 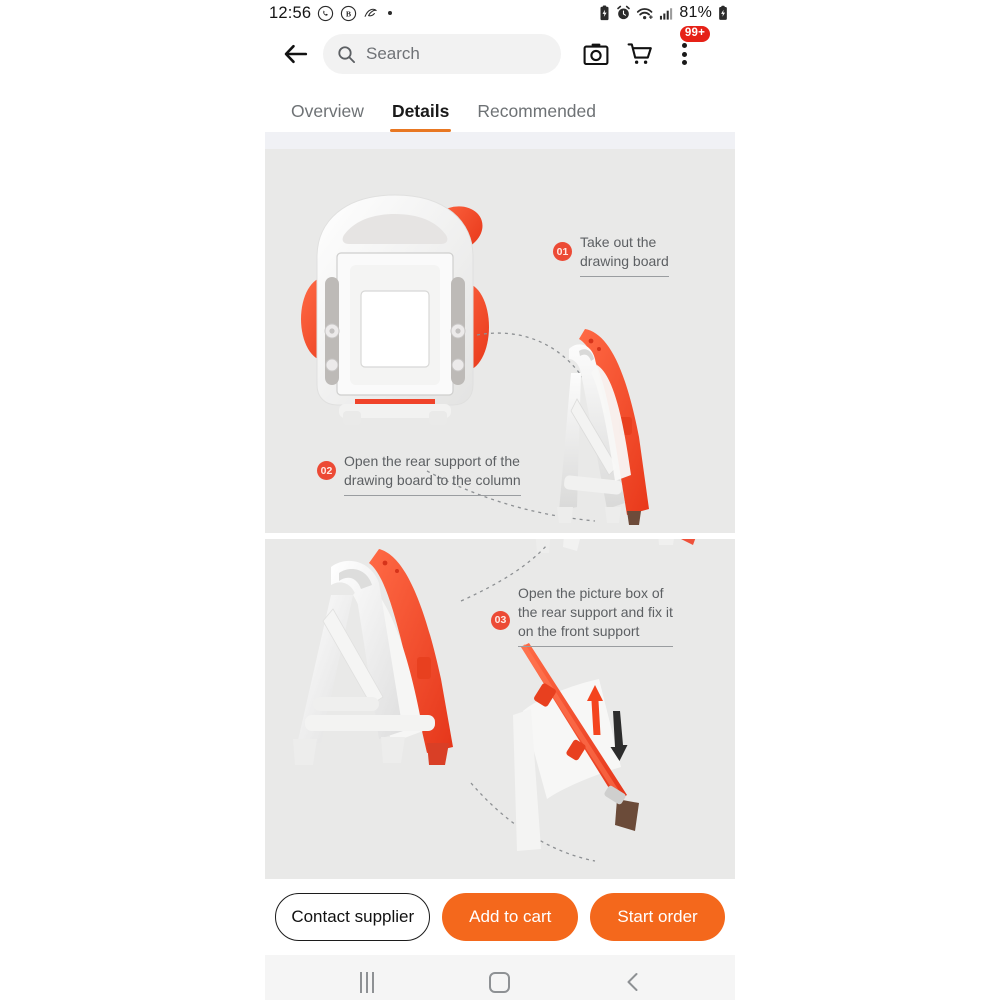 What do you see at coordinates (326, 470) in the screenshot?
I see `callout-number: 02` at bounding box center [326, 470].